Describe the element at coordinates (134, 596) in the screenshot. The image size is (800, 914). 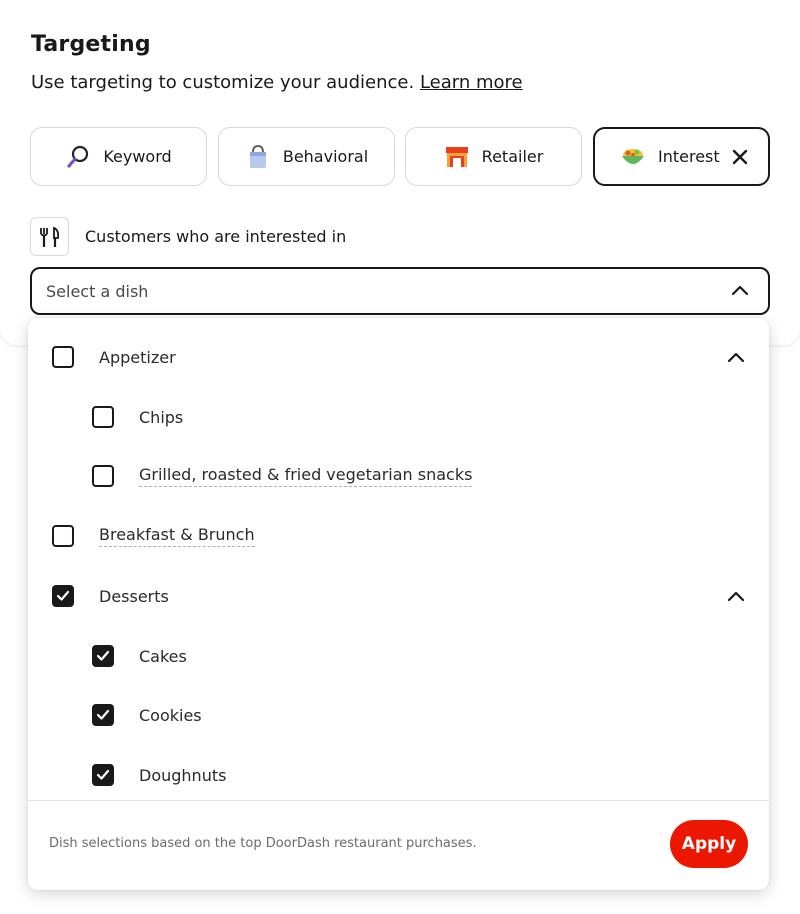
I see `option-label: Desserts` at that location.